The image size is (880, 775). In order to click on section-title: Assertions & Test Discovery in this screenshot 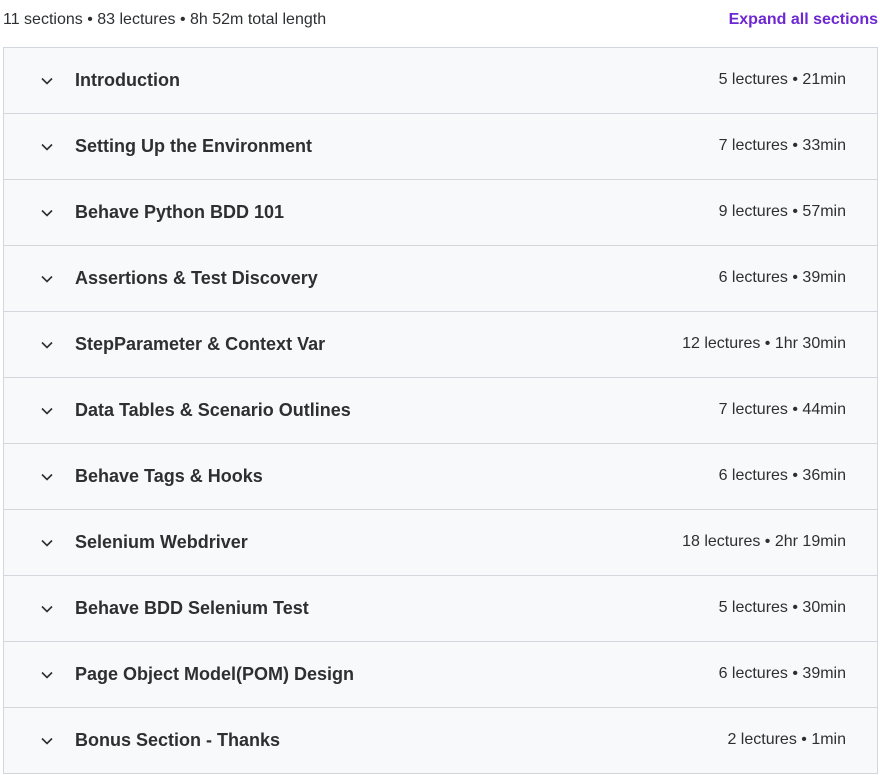, I will do `click(196, 278)`.